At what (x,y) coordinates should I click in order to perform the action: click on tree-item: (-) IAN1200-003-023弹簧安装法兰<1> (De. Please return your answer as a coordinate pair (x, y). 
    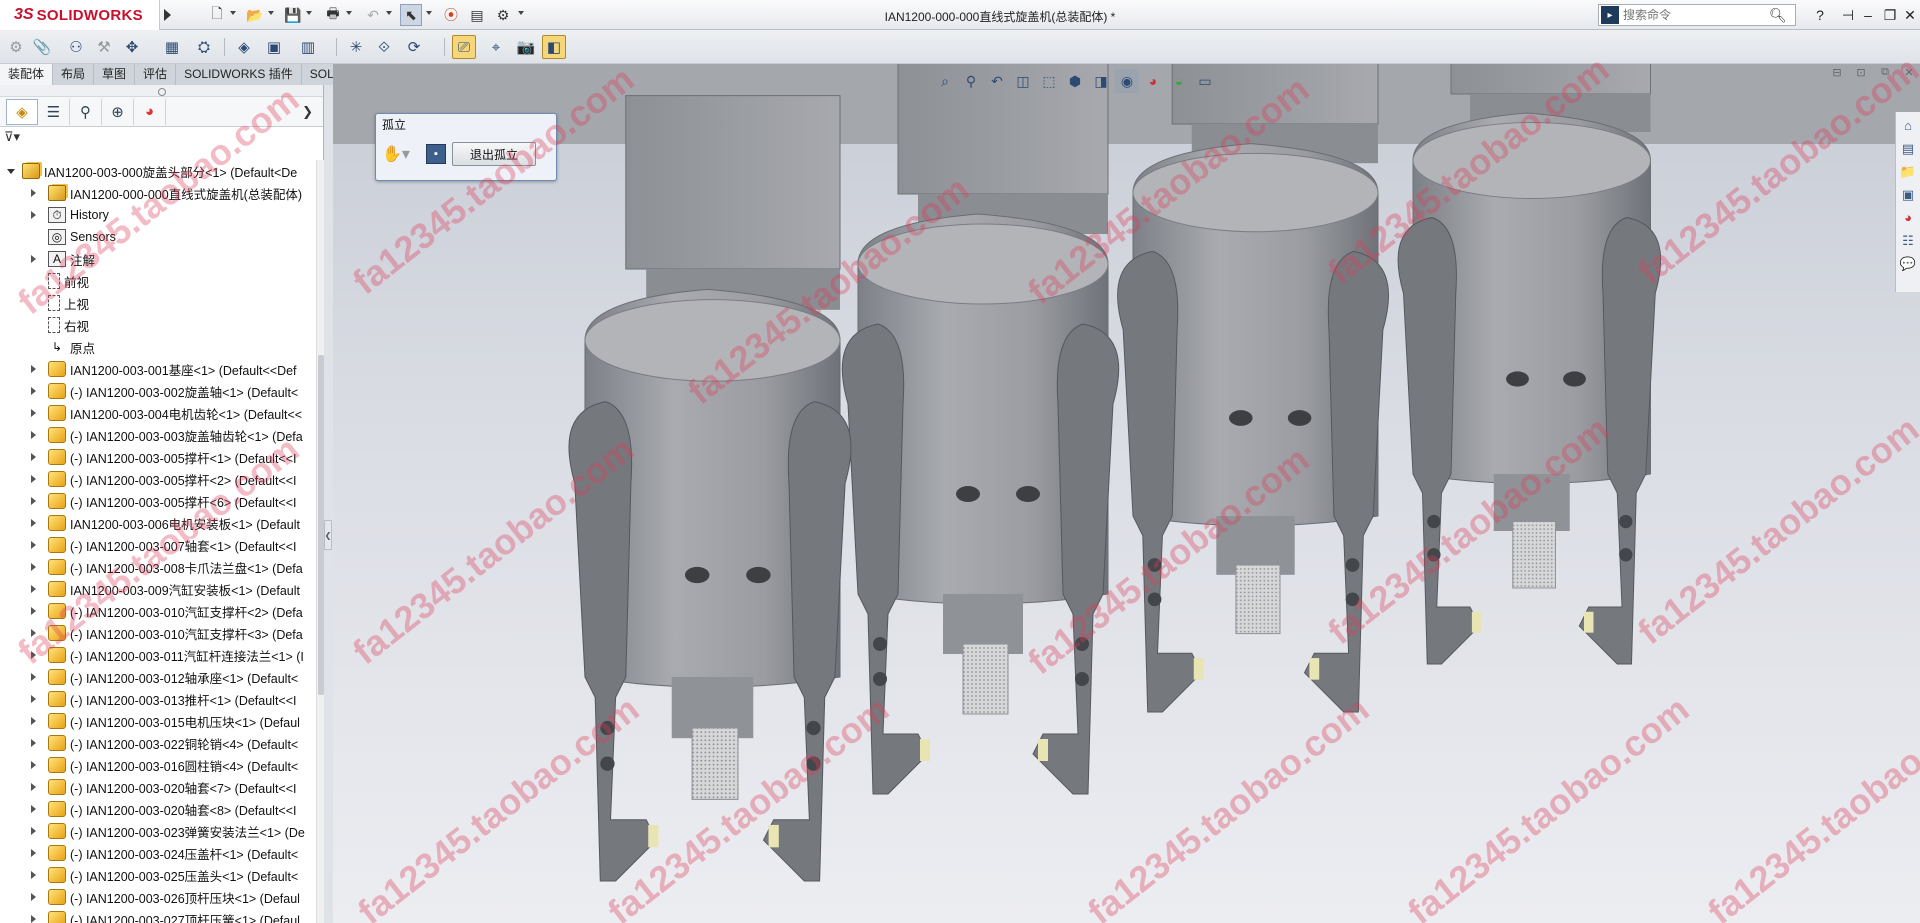
    Looking at the image, I should click on (158, 831).